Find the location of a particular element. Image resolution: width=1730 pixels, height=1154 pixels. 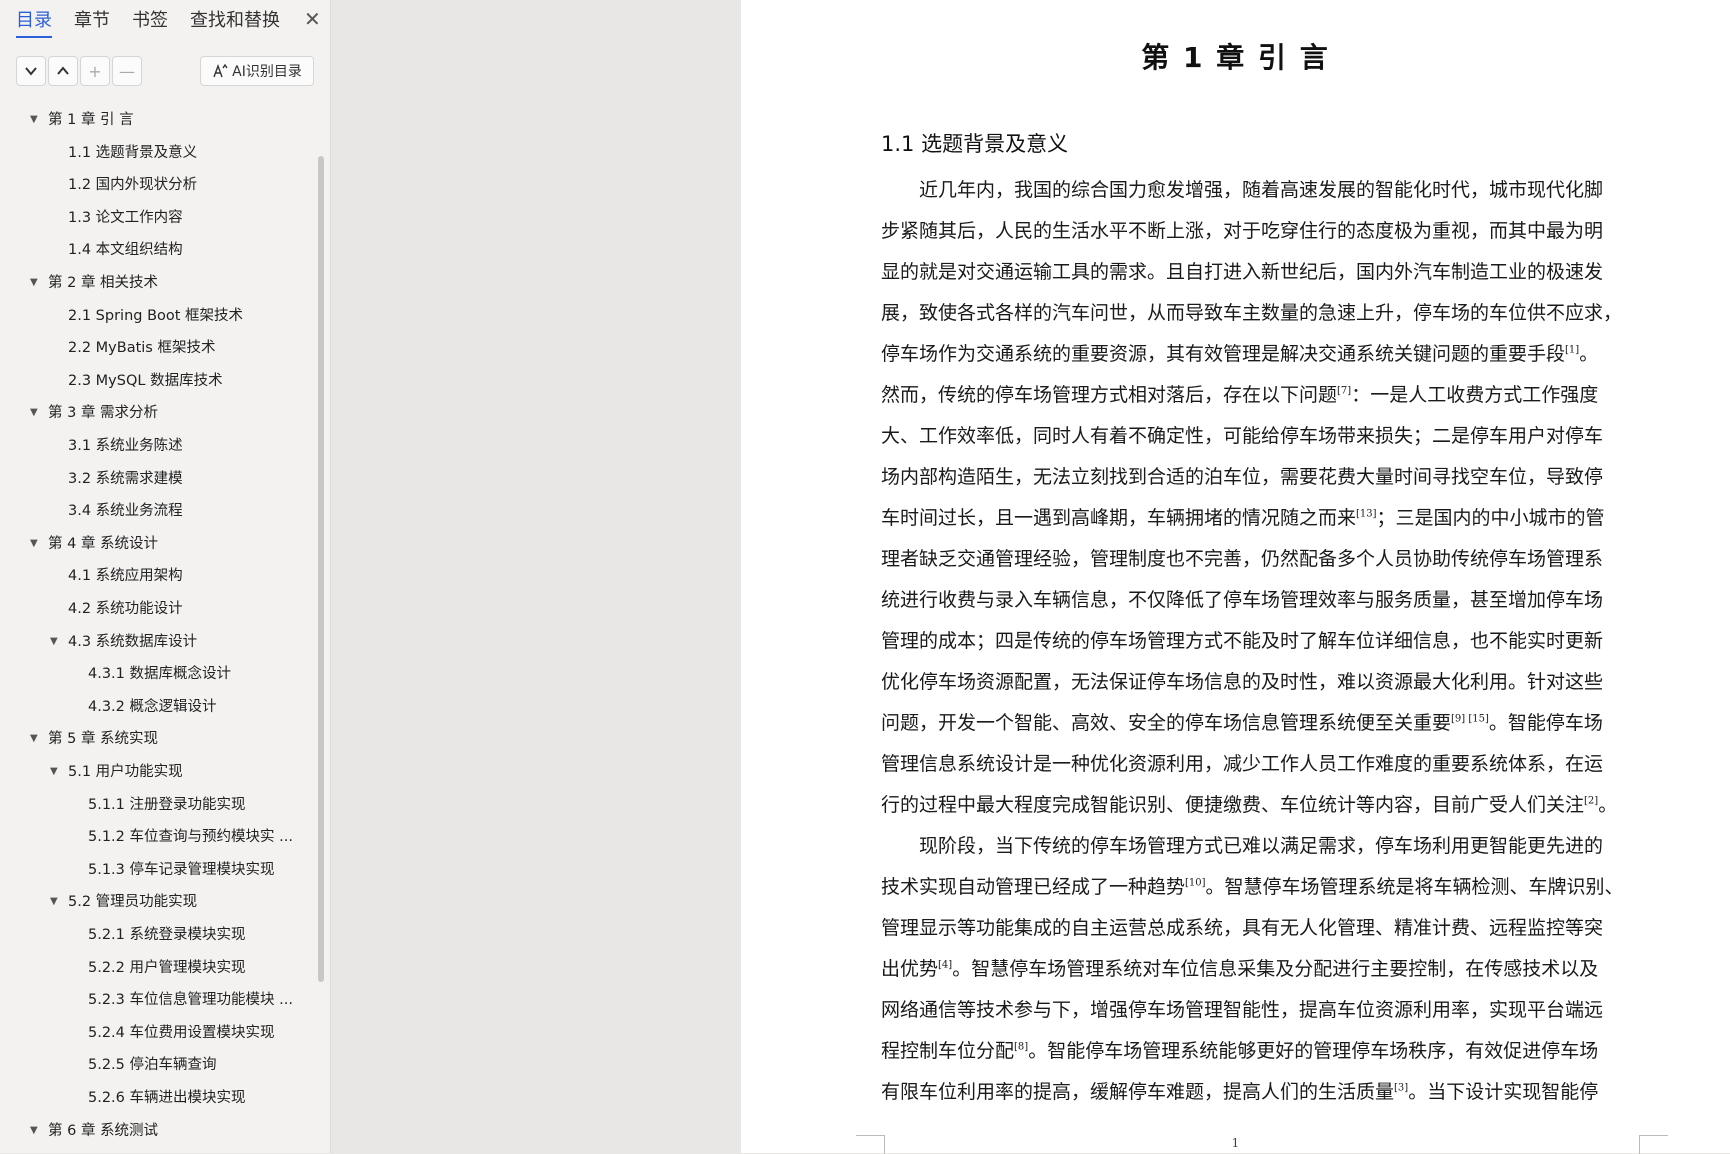

toc-item-level-1: 2.3 MySQL 数据库技术 is located at coordinates (145, 381).